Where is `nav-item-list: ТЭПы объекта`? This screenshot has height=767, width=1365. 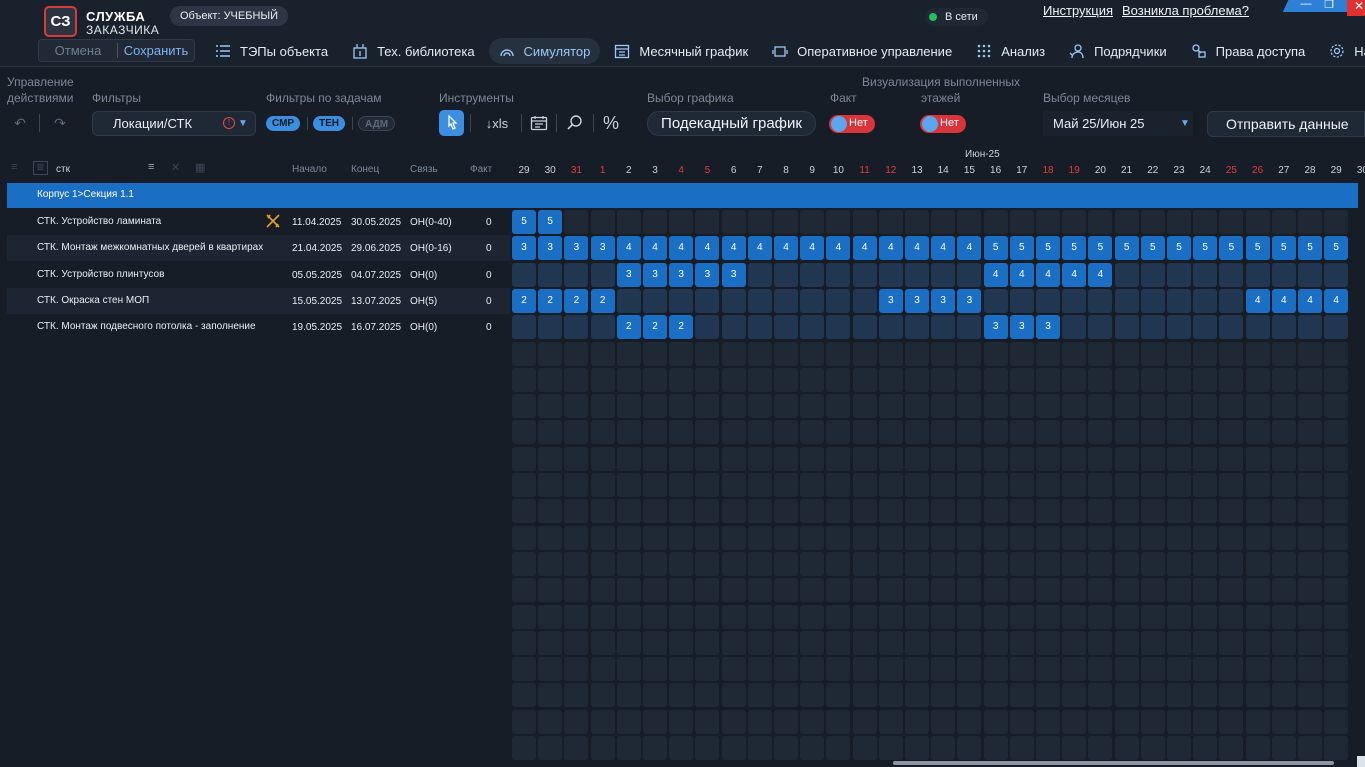 nav-item-list: ТЭПы объекта is located at coordinates (271, 51).